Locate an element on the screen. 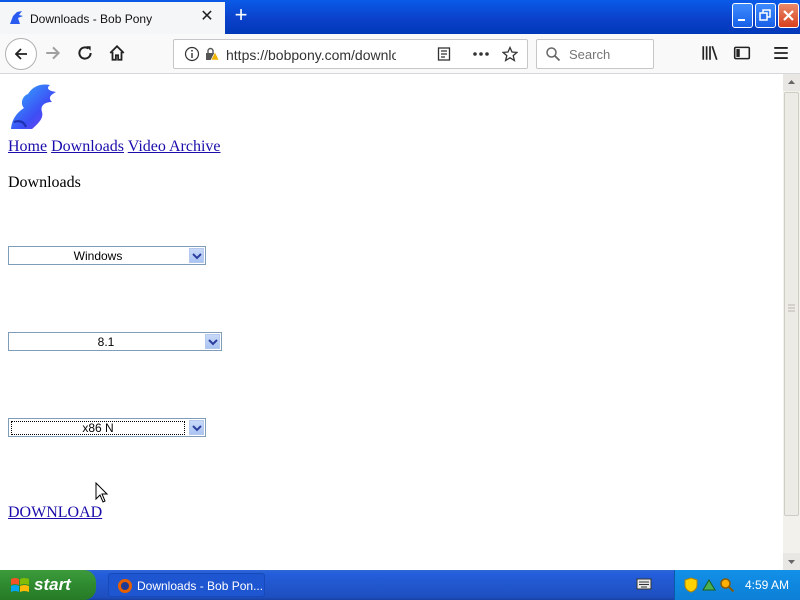 This screenshot has width=800, height=600. reload-button is located at coordinates (86, 54).